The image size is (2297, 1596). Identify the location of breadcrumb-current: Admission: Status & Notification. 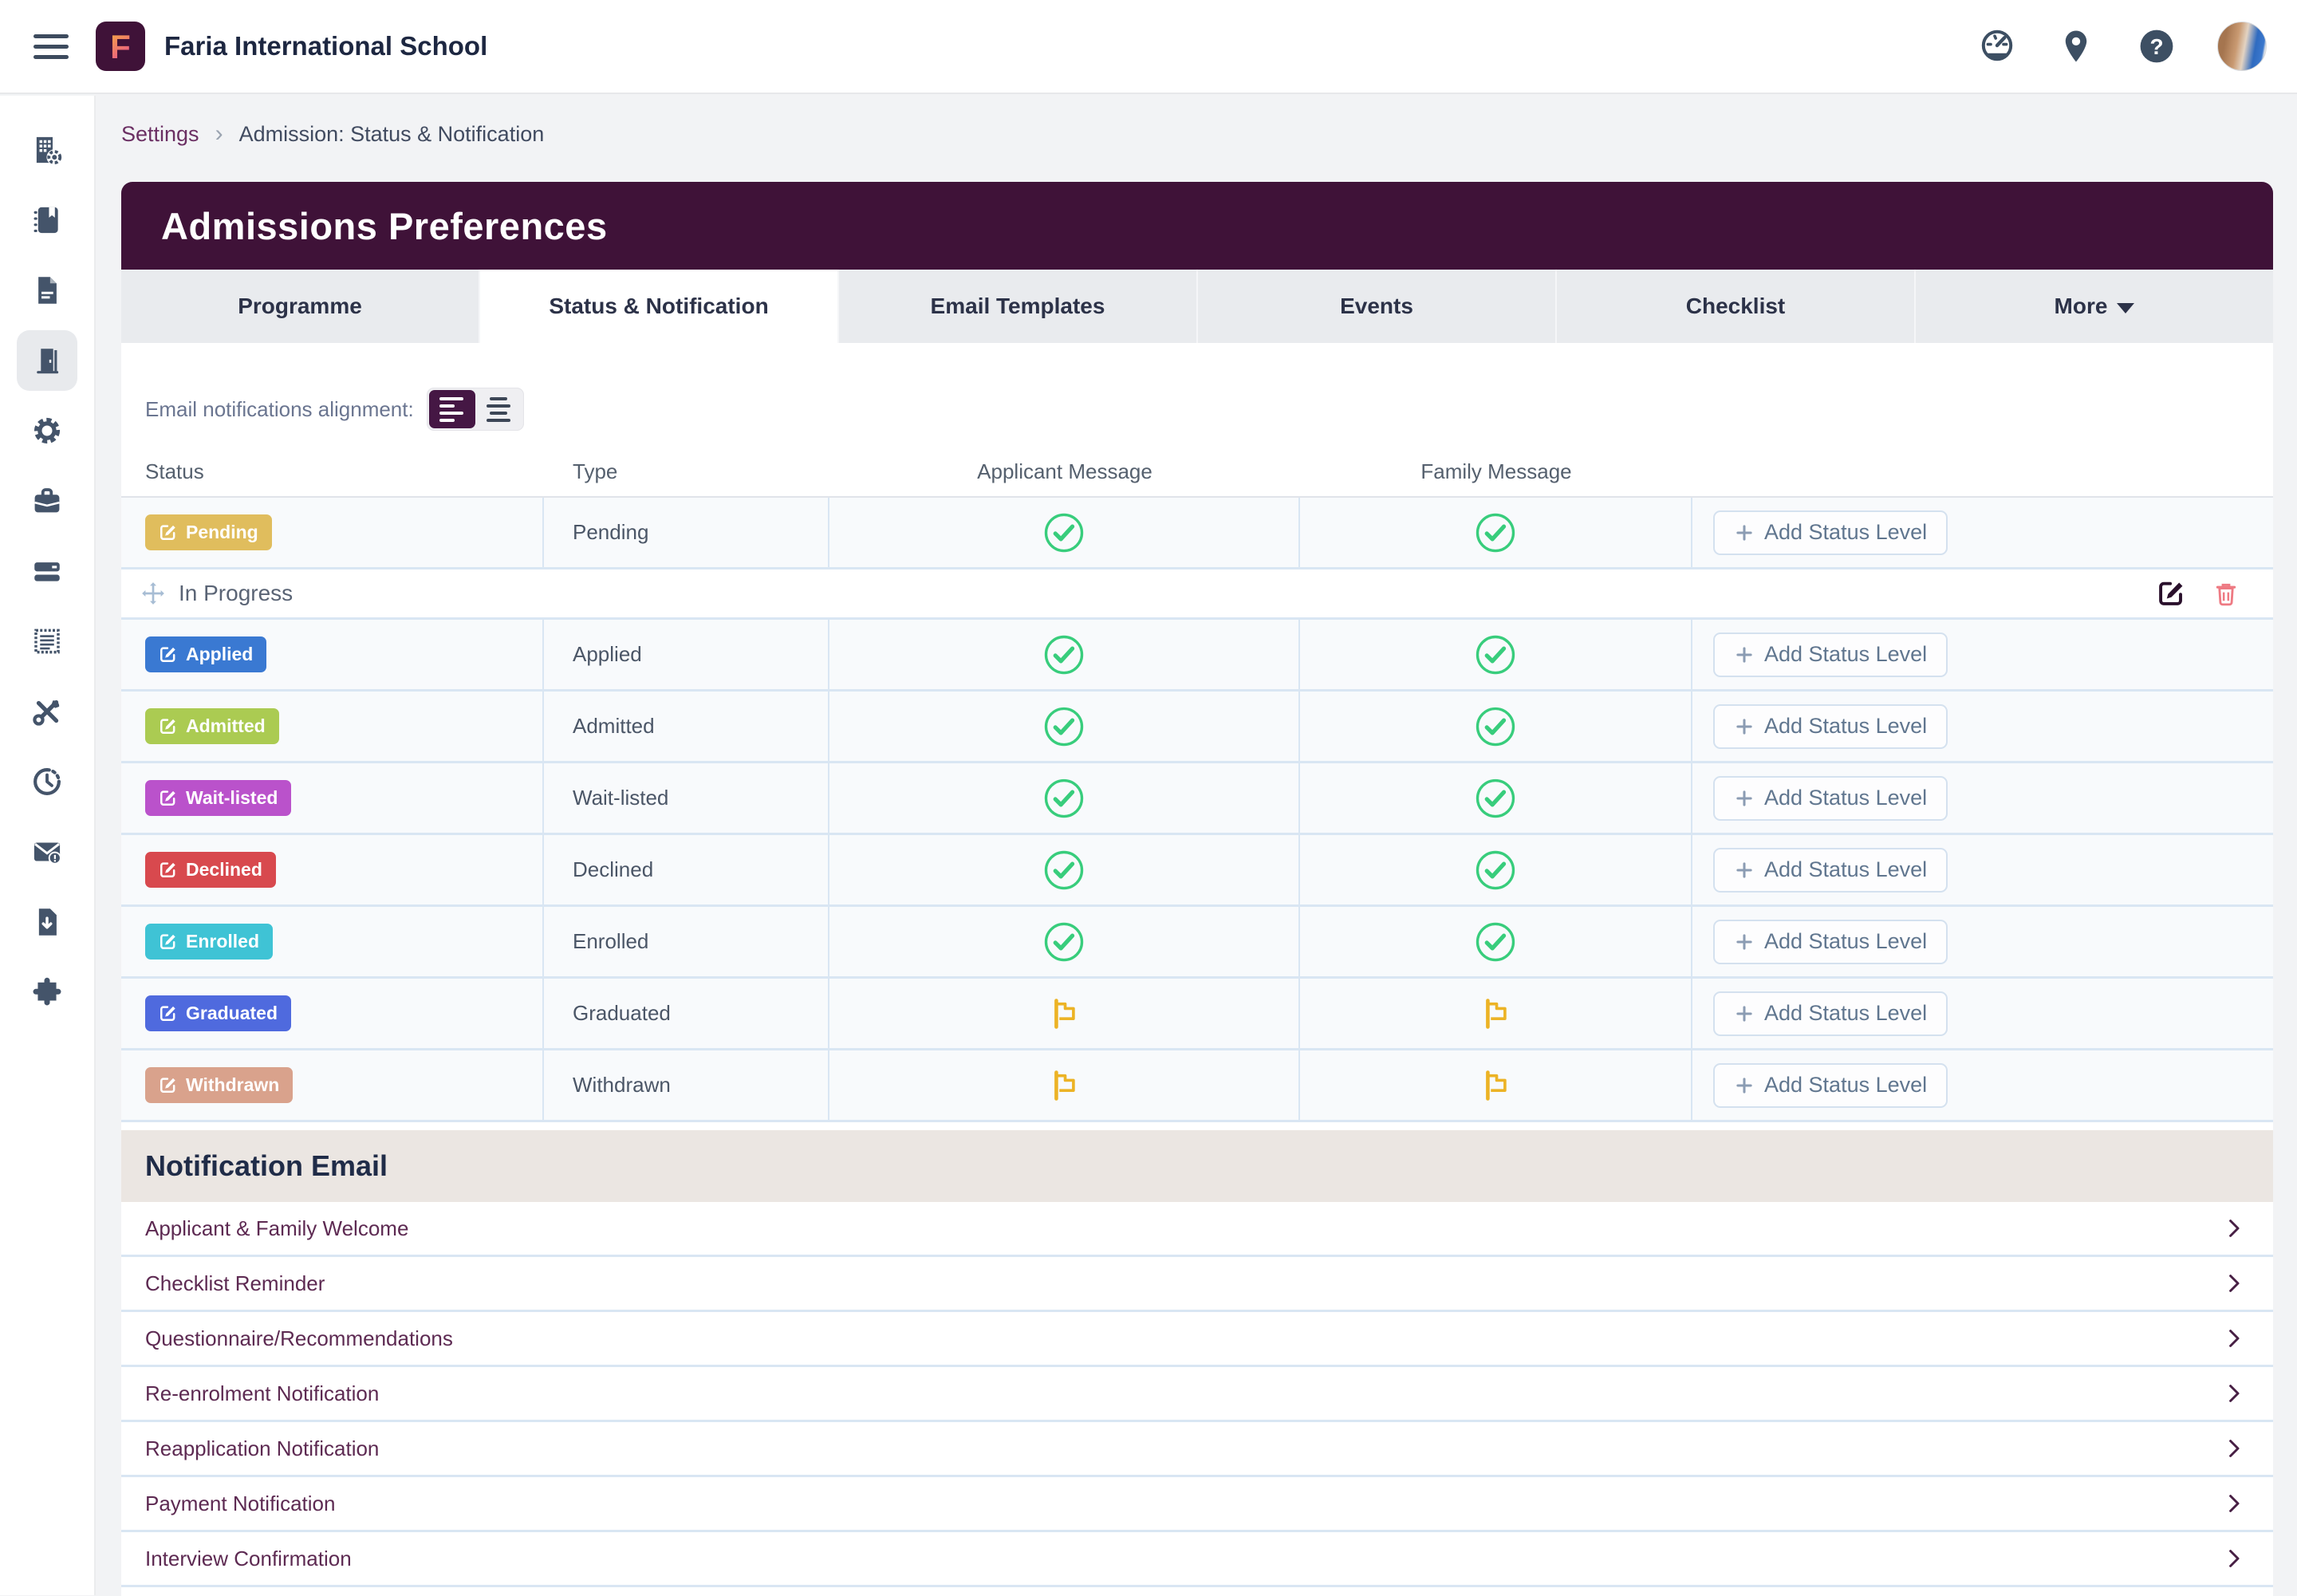
(391, 133).